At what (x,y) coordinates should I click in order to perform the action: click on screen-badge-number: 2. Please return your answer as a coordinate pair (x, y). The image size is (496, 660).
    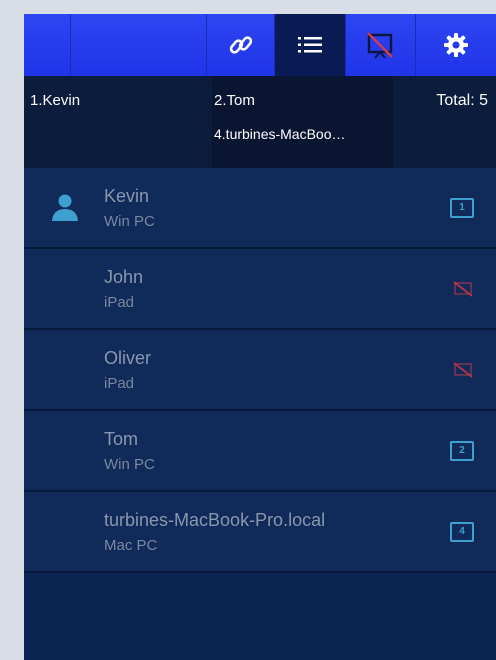
    Looking at the image, I should click on (462, 451).